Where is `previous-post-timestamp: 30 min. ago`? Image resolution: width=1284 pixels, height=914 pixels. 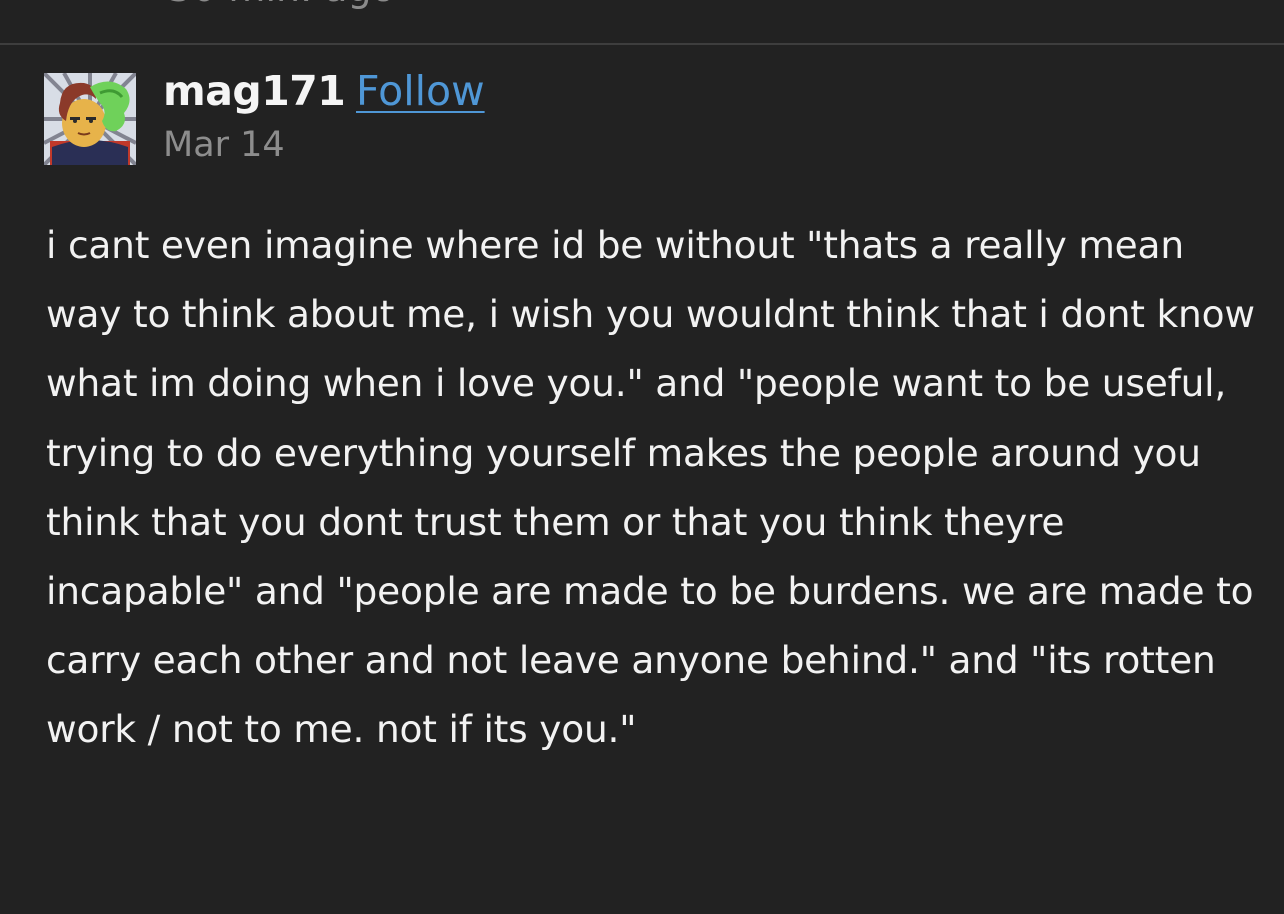 previous-post-timestamp: 30 min. ago is located at coordinates (281, 5).